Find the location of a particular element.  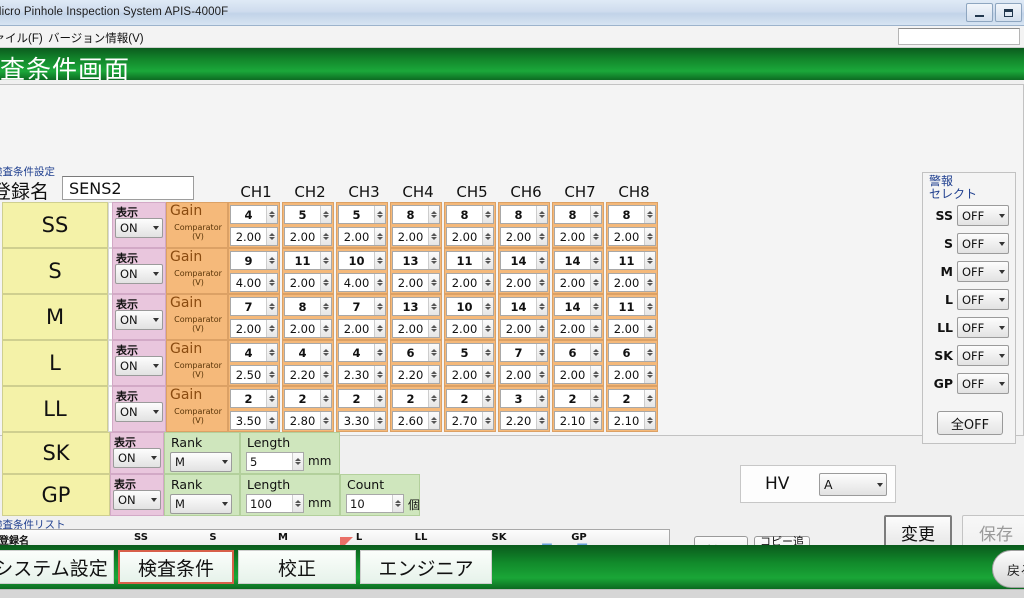

comparator-spinner-m-ch5: 2.00 is located at coordinates (470, 328).